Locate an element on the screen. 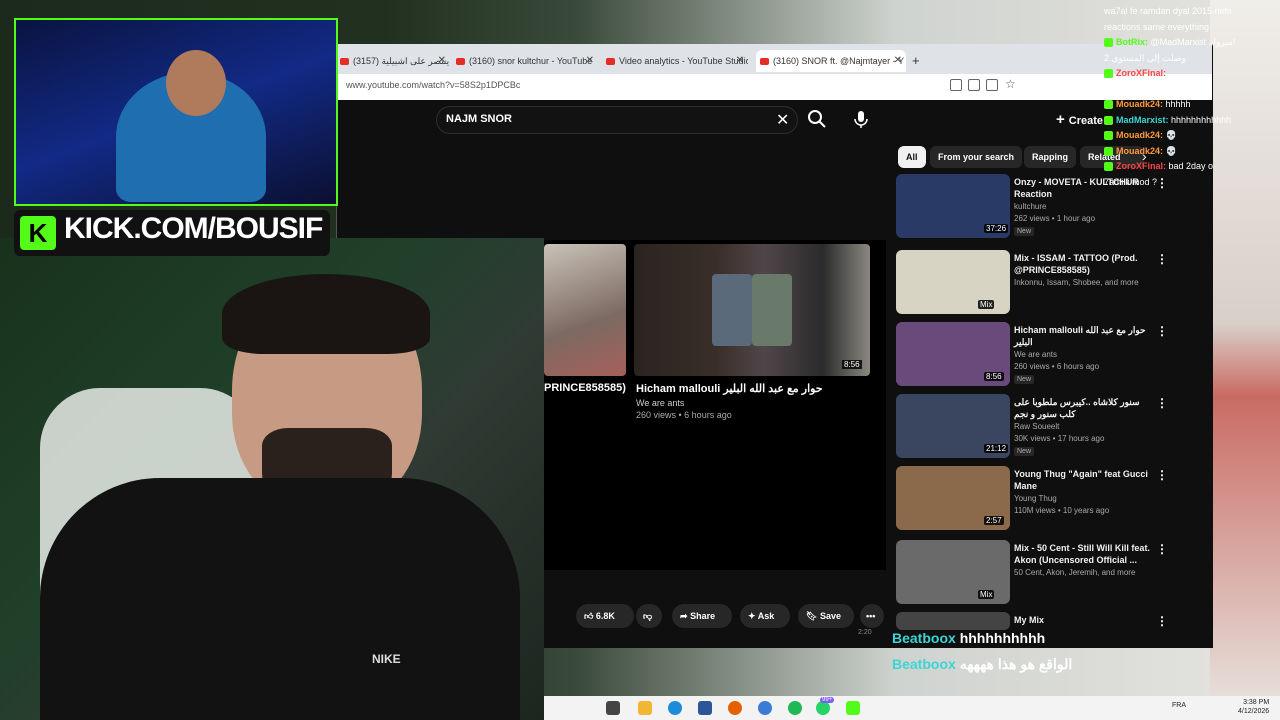  clock-date: 4/12/2026 is located at coordinates (1254, 711).